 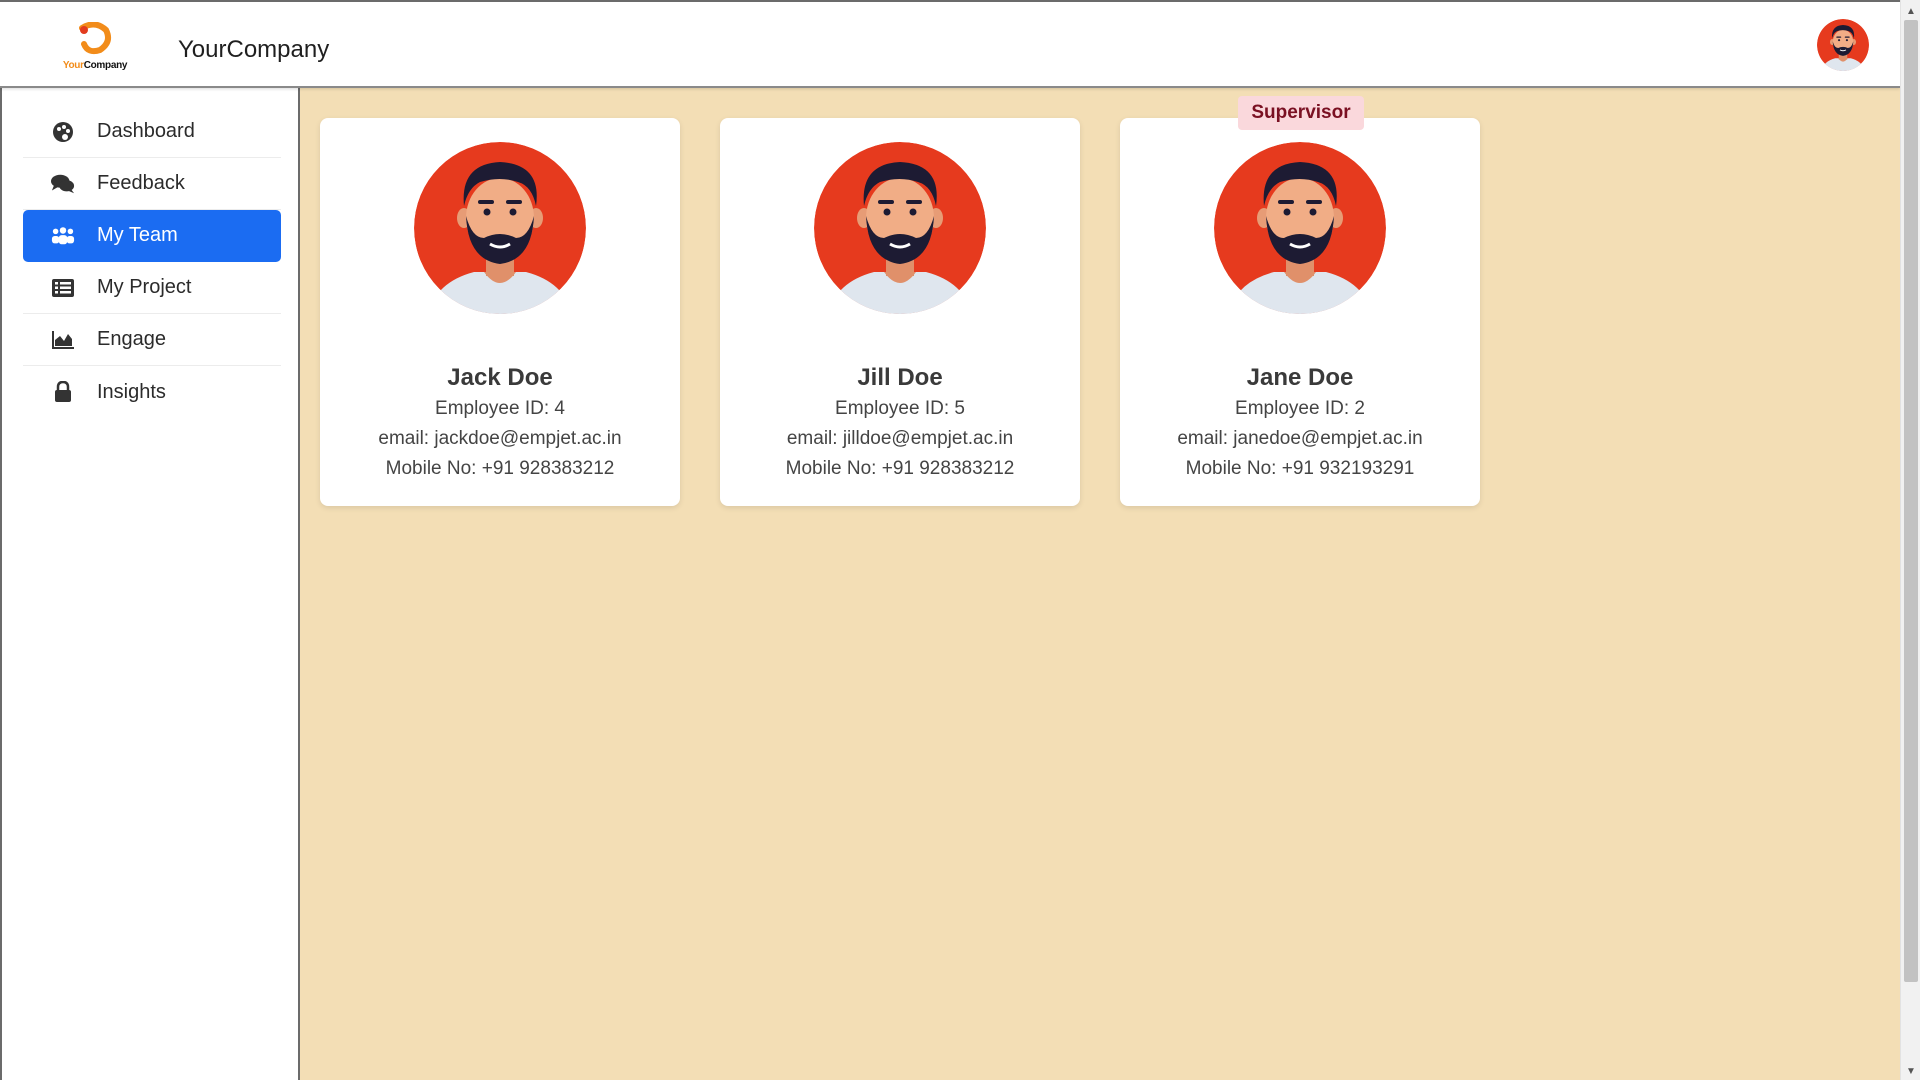 I want to click on user-avatar-icon, so click(x=1843, y=45).